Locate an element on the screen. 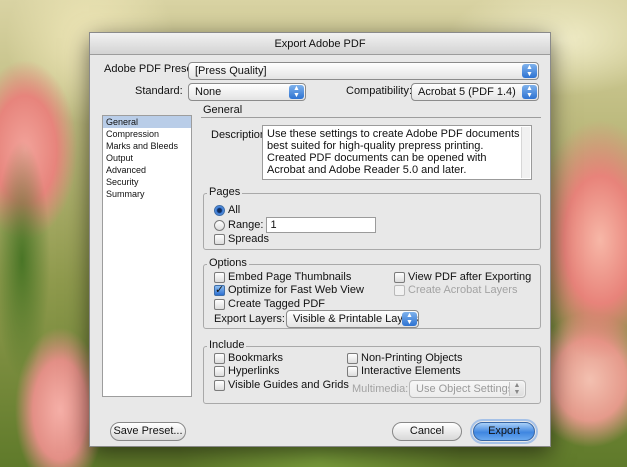 Image resolution: width=627 pixels, height=467 pixels. export-button: Export is located at coordinates (504, 431).